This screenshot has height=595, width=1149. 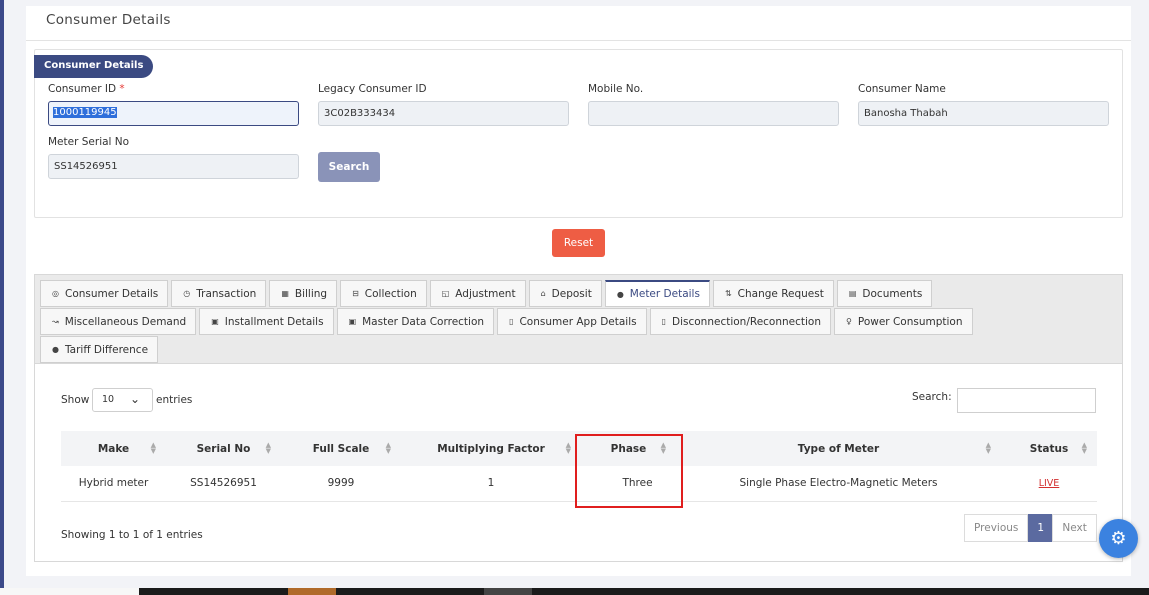 What do you see at coordinates (932, 397) in the screenshot?
I see `table-search-label: Search:` at bounding box center [932, 397].